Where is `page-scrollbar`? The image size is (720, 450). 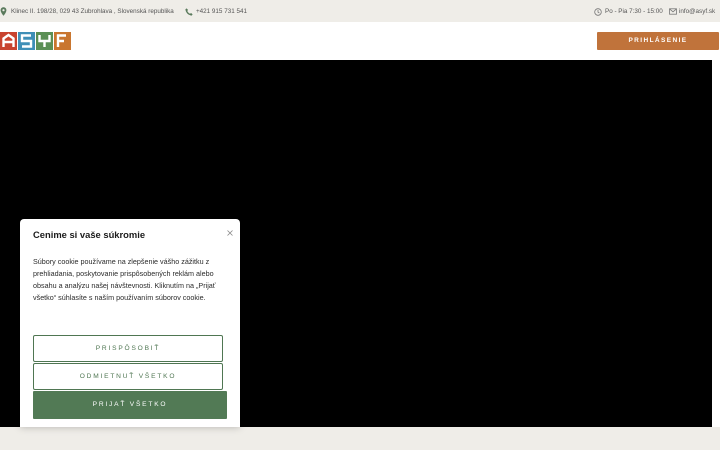 page-scrollbar is located at coordinates (716, 243).